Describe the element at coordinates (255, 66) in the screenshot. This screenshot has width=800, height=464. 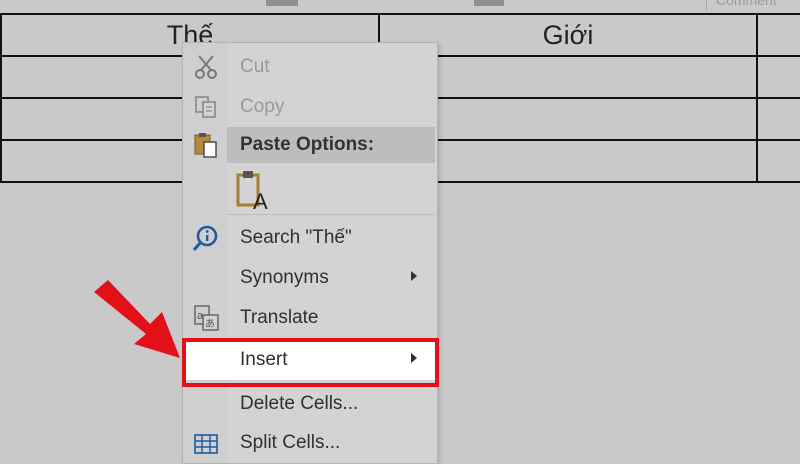
I see `menu-item-label: Cut` at that location.